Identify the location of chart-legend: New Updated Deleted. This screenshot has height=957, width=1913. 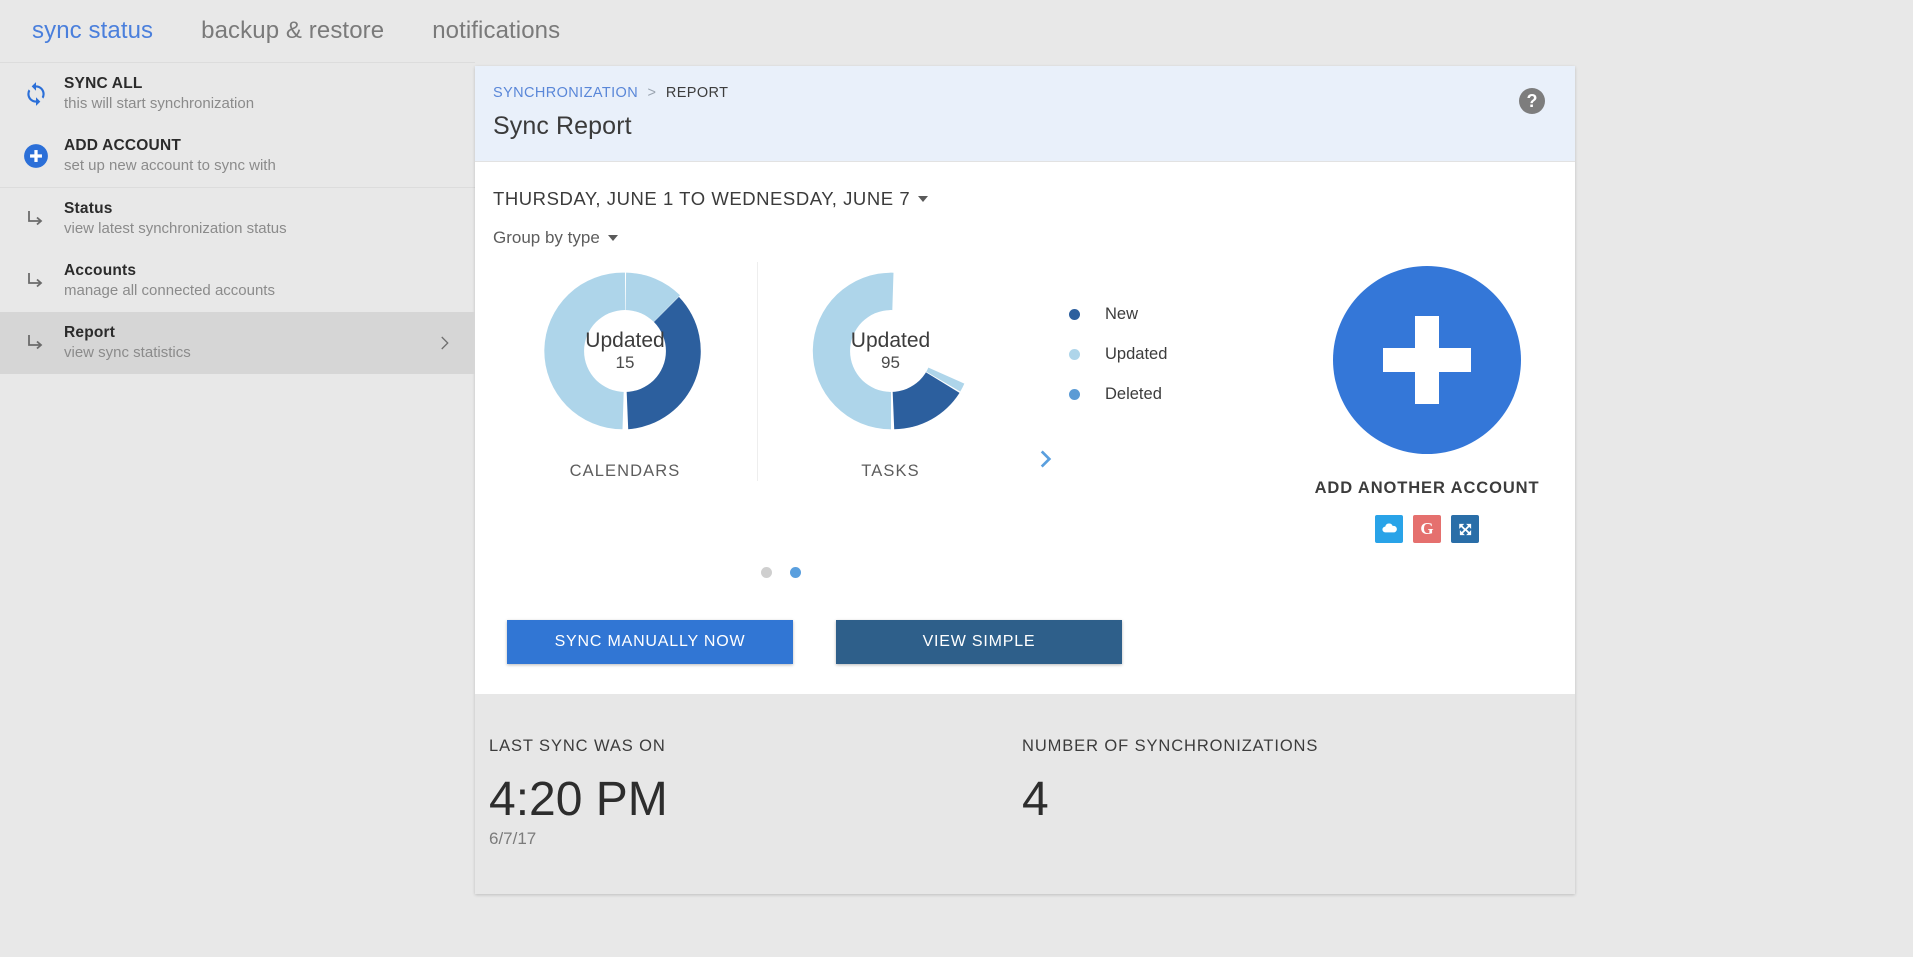
(1174, 338).